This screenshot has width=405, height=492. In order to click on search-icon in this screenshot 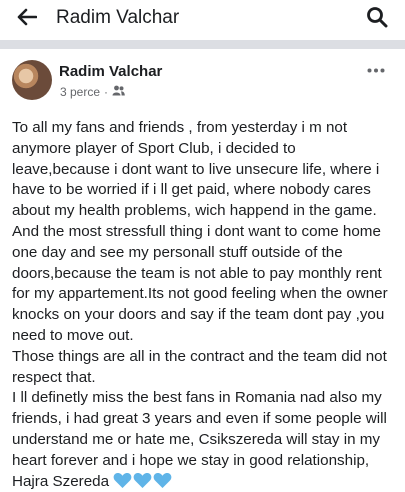, I will do `click(377, 19)`.